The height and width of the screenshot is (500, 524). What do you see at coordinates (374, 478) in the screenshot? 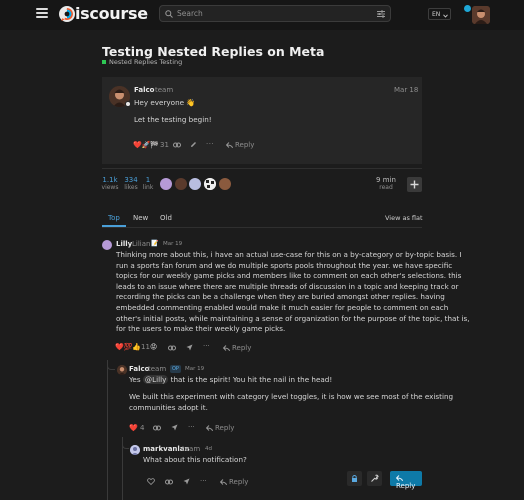
I see `wrench-icon` at bounding box center [374, 478].